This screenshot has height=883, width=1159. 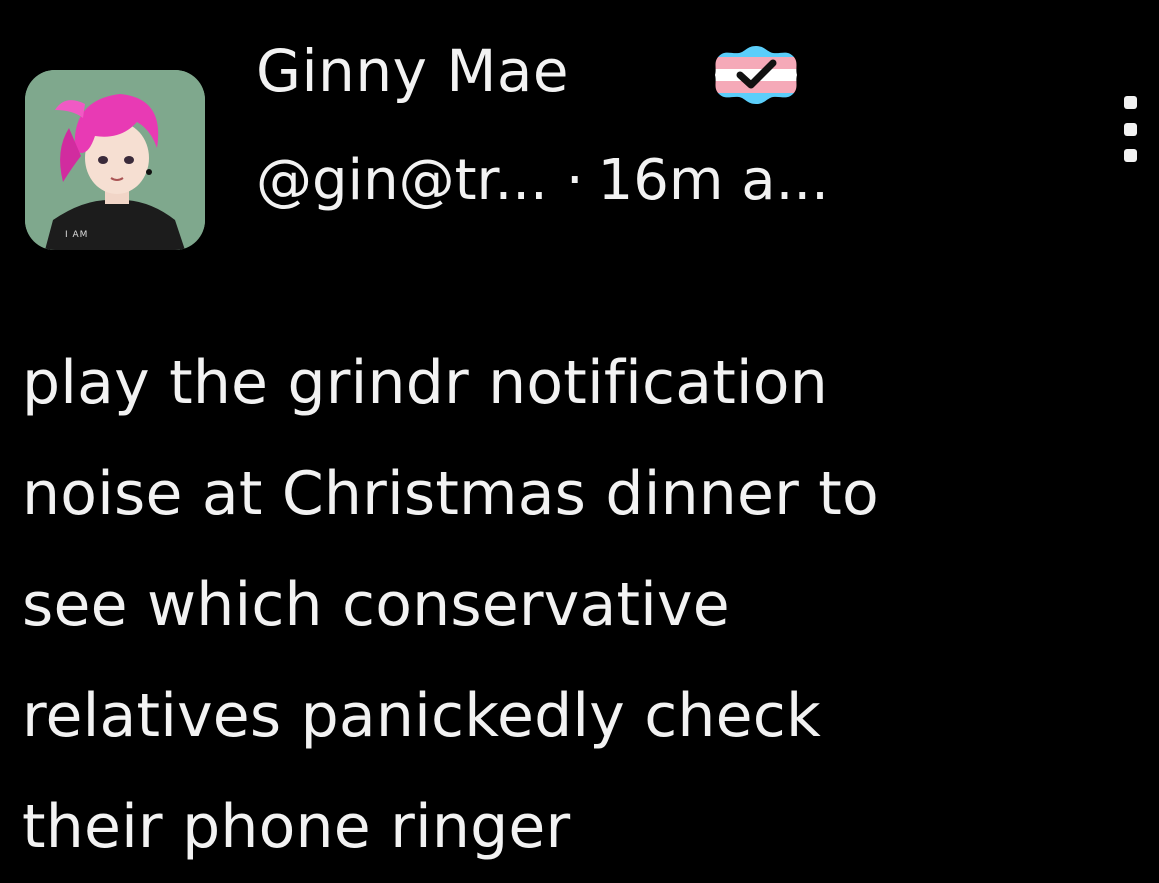 What do you see at coordinates (450, 494) in the screenshot?
I see `post-text-line: noise at Christmas dinner to` at bounding box center [450, 494].